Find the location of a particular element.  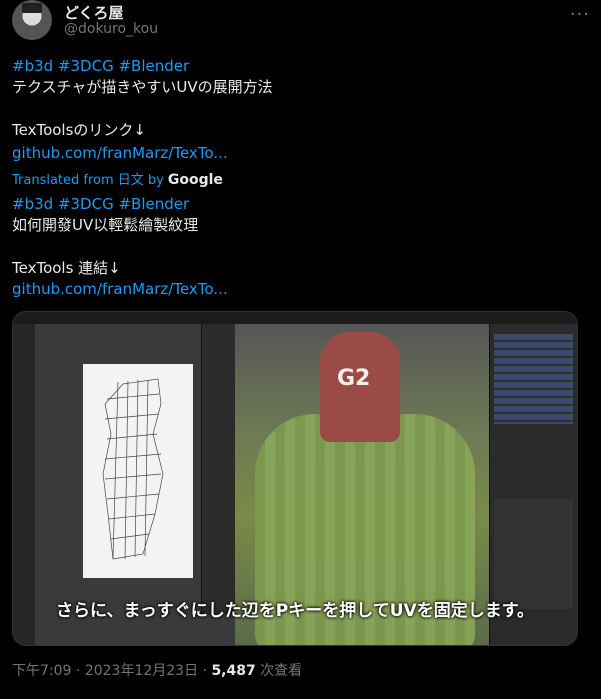

google-logo: Google is located at coordinates (195, 179).